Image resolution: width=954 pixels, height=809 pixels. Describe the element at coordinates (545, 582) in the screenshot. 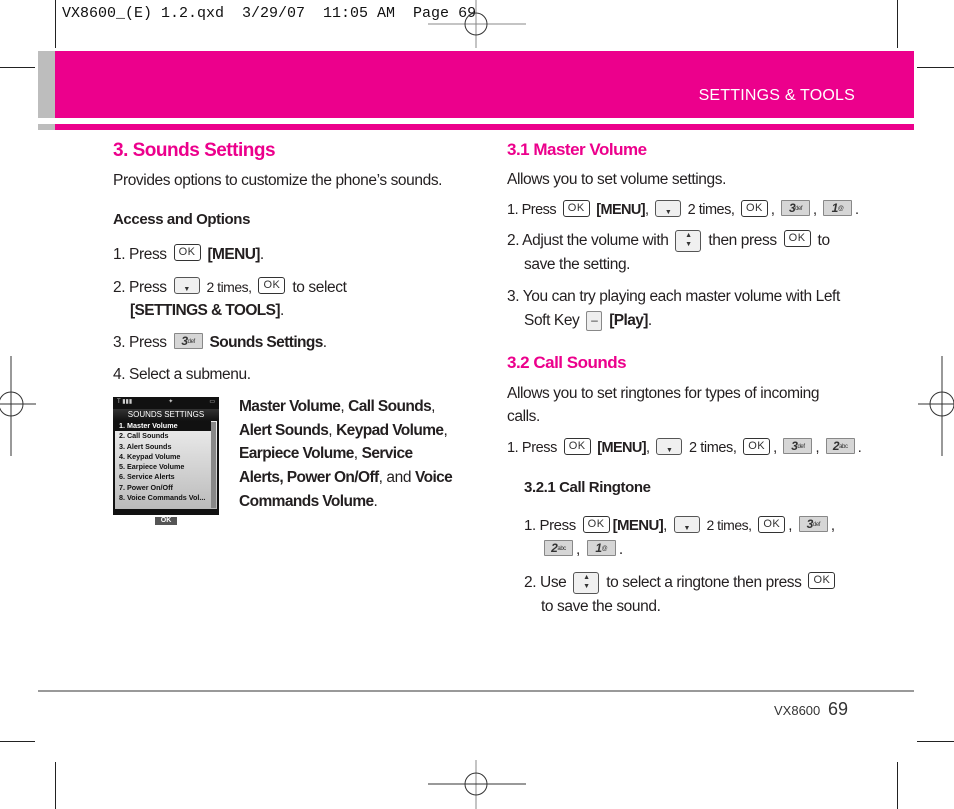

I see `step-text: 2. Use` at that location.